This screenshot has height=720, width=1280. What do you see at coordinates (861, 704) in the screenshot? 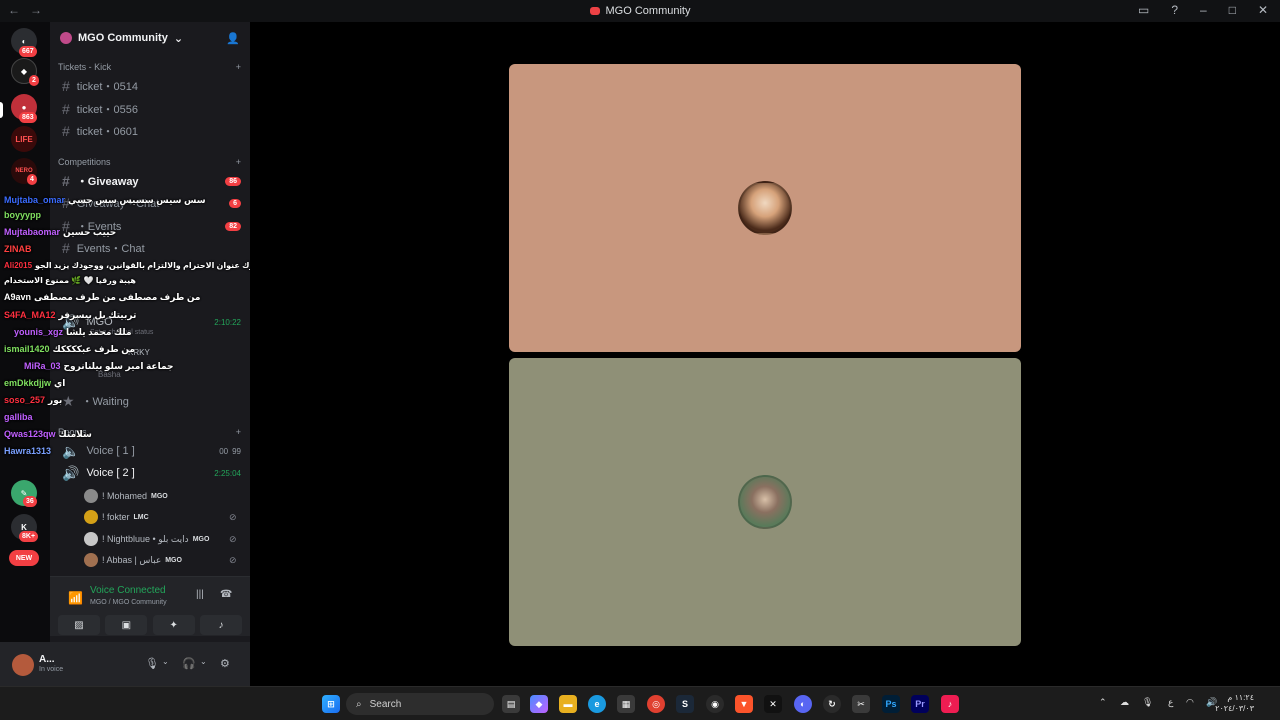
I see `snipping-tool-icon: ✂` at bounding box center [861, 704].